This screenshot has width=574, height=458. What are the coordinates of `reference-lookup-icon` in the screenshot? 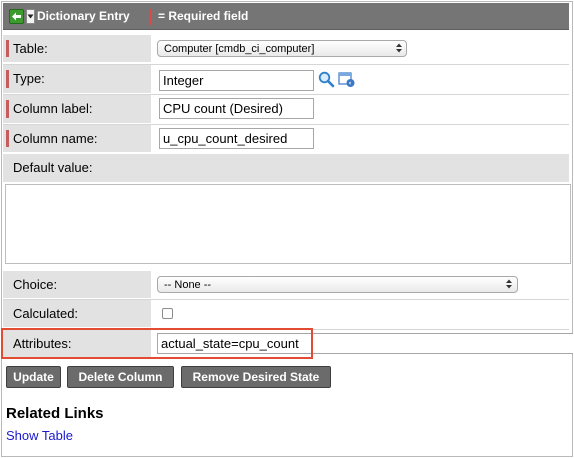 It's located at (347, 80).